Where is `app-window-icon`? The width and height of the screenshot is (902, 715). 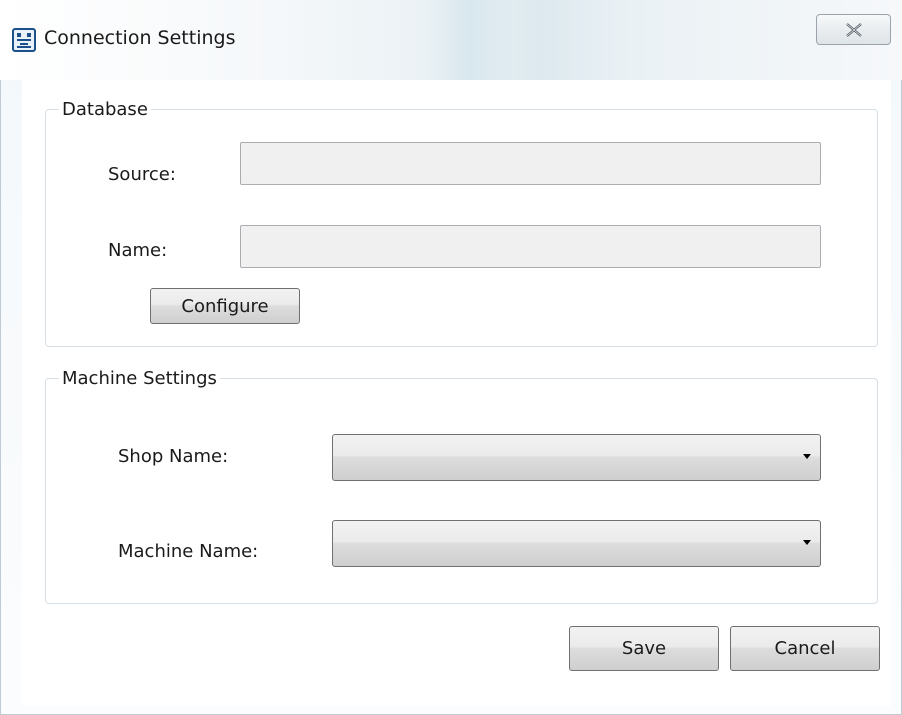 app-window-icon is located at coordinates (24, 40).